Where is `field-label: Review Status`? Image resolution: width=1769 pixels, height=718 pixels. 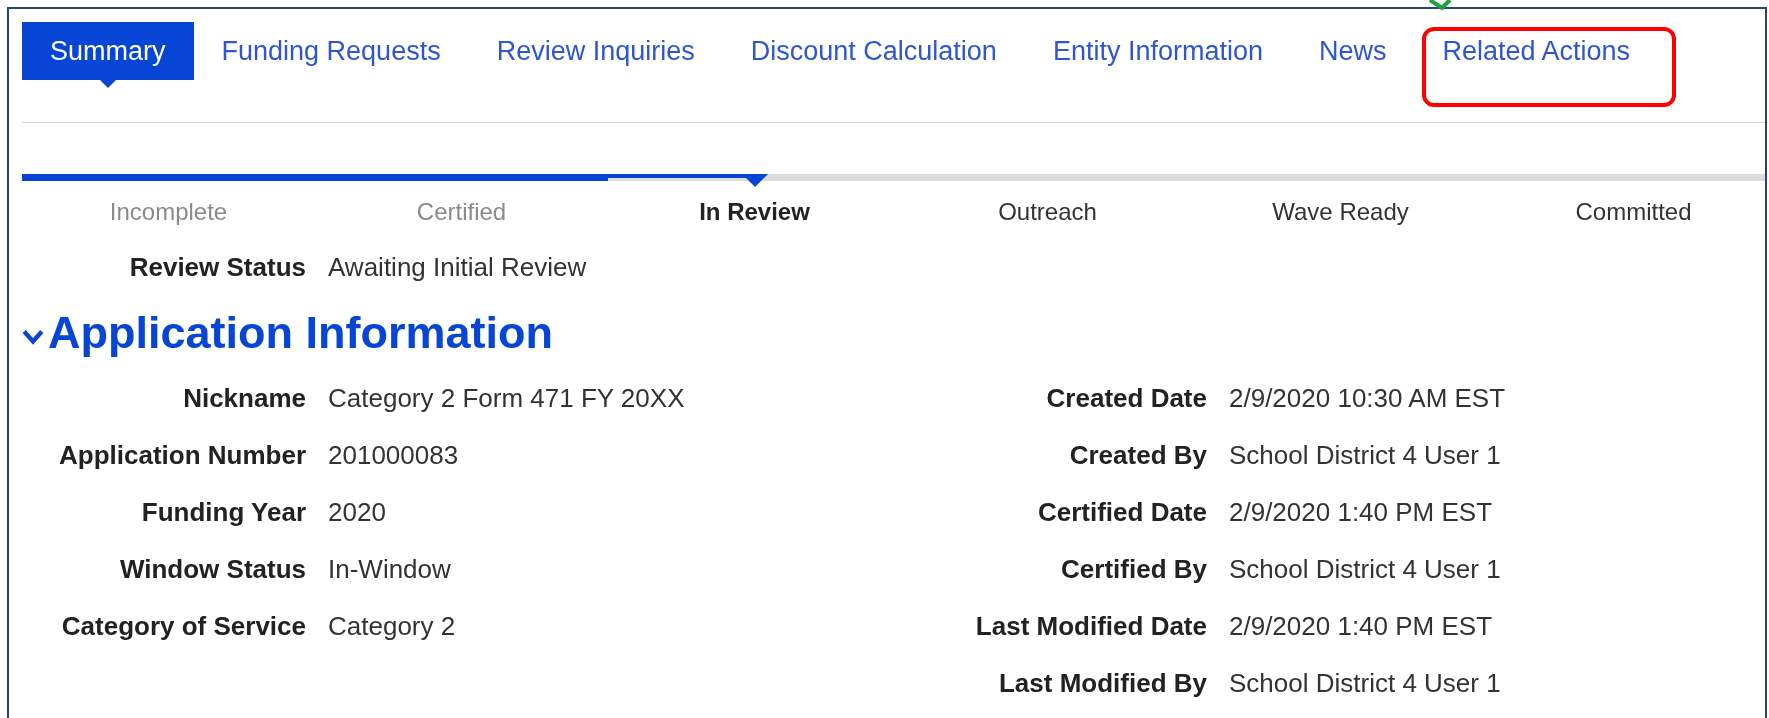
field-label: Review Status is located at coordinates (217, 267).